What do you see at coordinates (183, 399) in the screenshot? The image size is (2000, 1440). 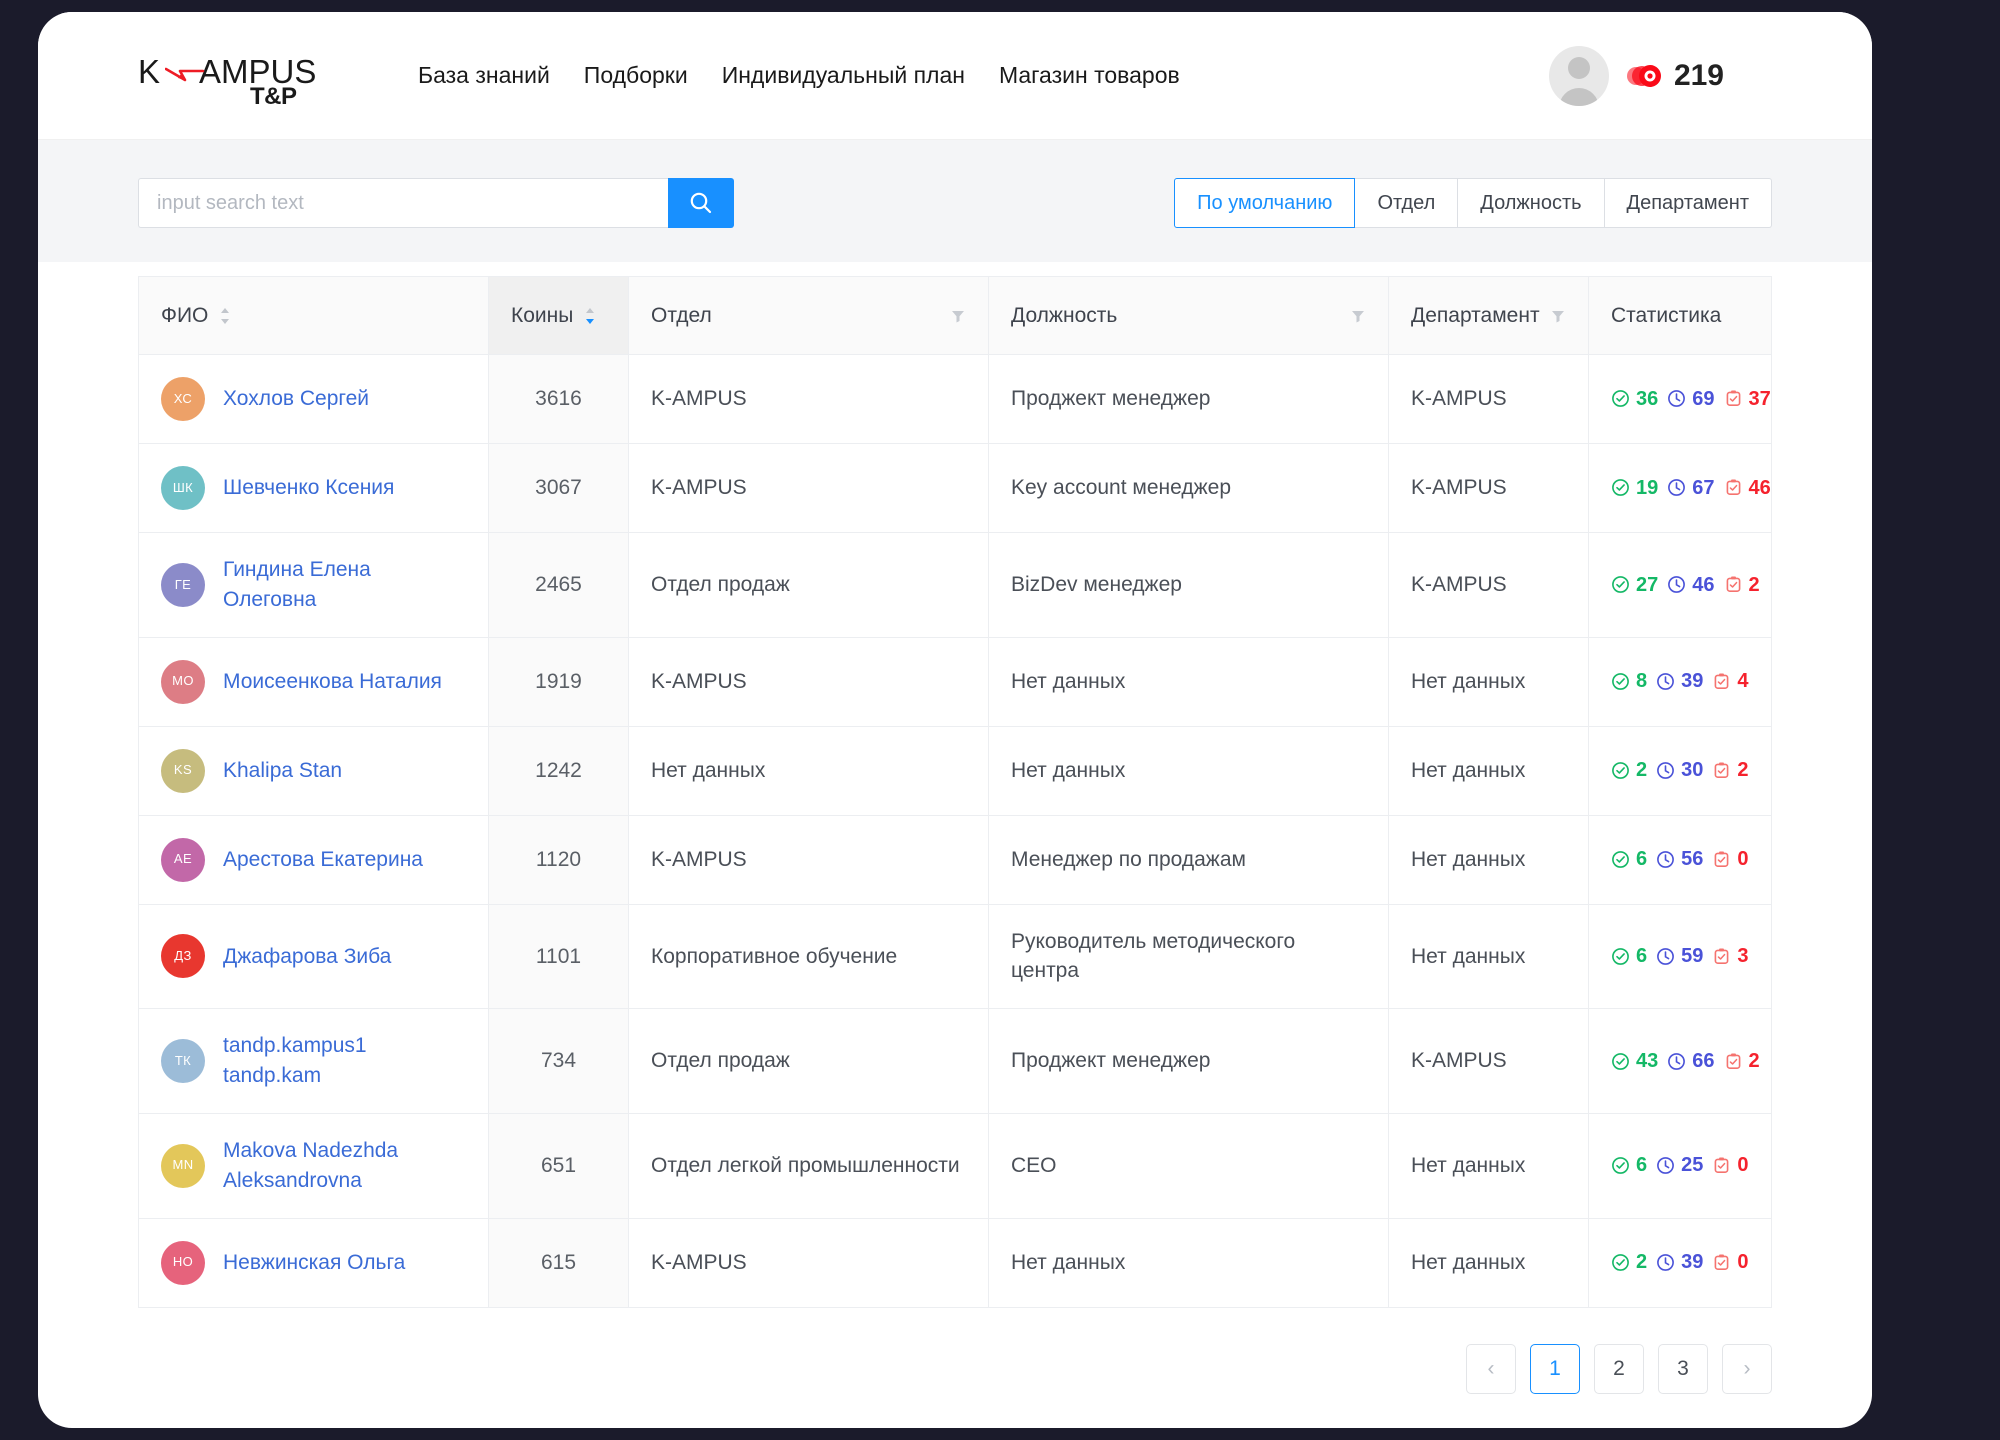 I see `avatar: ХС` at bounding box center [183, 399].